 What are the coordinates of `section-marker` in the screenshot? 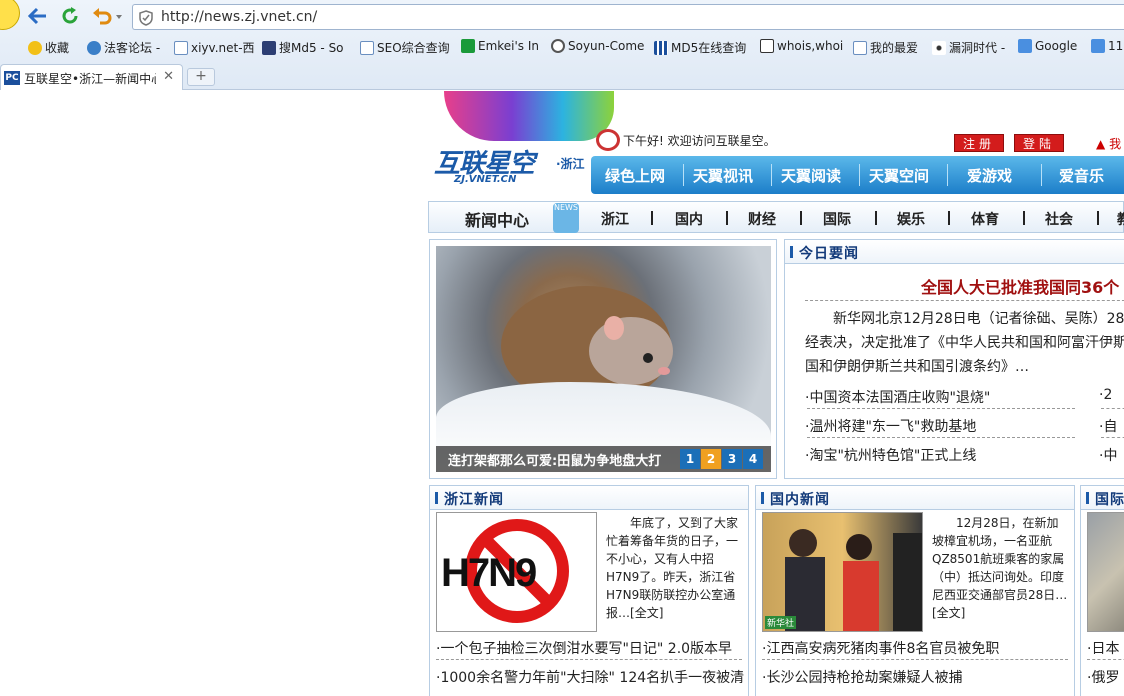 It's located at (436, 498).